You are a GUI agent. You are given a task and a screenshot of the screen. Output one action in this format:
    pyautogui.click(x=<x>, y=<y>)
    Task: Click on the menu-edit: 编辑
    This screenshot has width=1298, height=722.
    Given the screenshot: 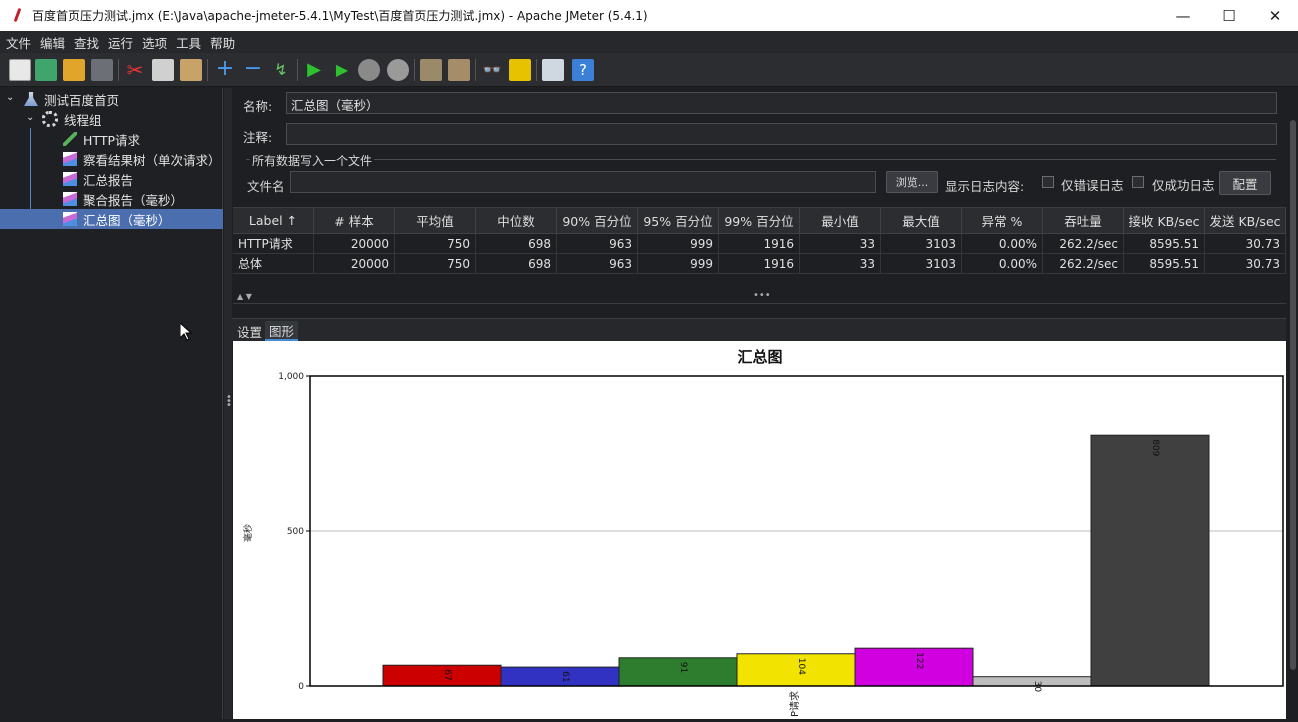 What is the action you would take?
    pyautogui.click(x=52, y=42)
    